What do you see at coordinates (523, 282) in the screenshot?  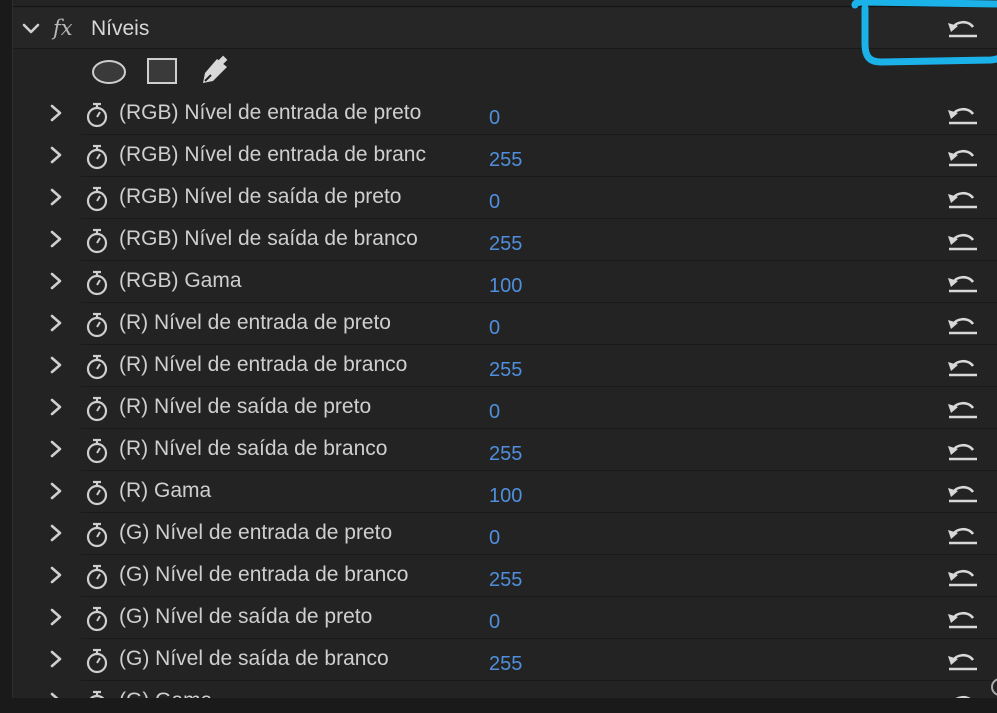 I see `property-row: (RGB) Gama 100` at bounding box center [523, 282].